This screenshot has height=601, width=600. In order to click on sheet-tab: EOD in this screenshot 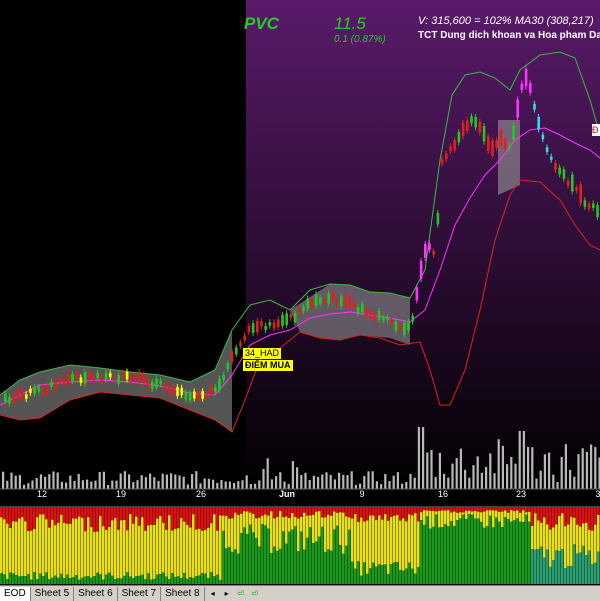, I will do `click(15, 593)`.